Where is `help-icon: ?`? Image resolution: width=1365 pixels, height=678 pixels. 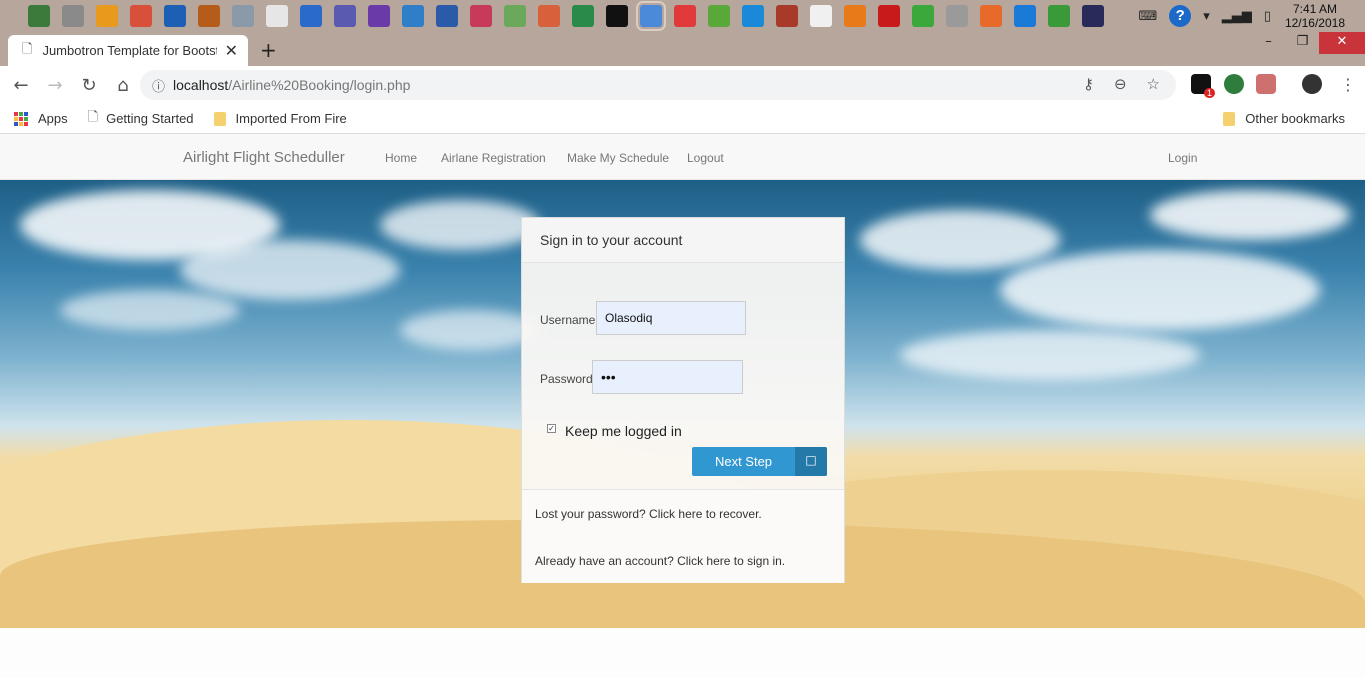
help-icon: ? is located at coordinates (1180, 16).